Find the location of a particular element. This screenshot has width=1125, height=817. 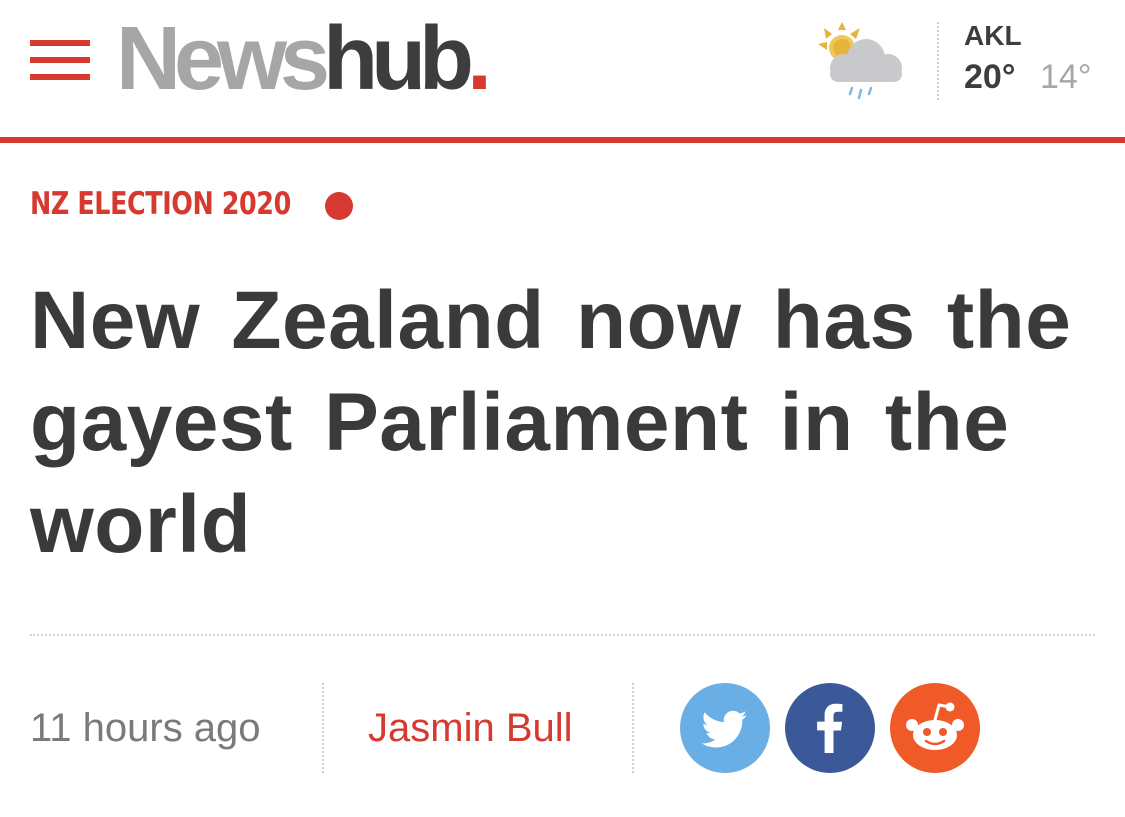

facebook-f-icon is located at coordinates (830, 728).